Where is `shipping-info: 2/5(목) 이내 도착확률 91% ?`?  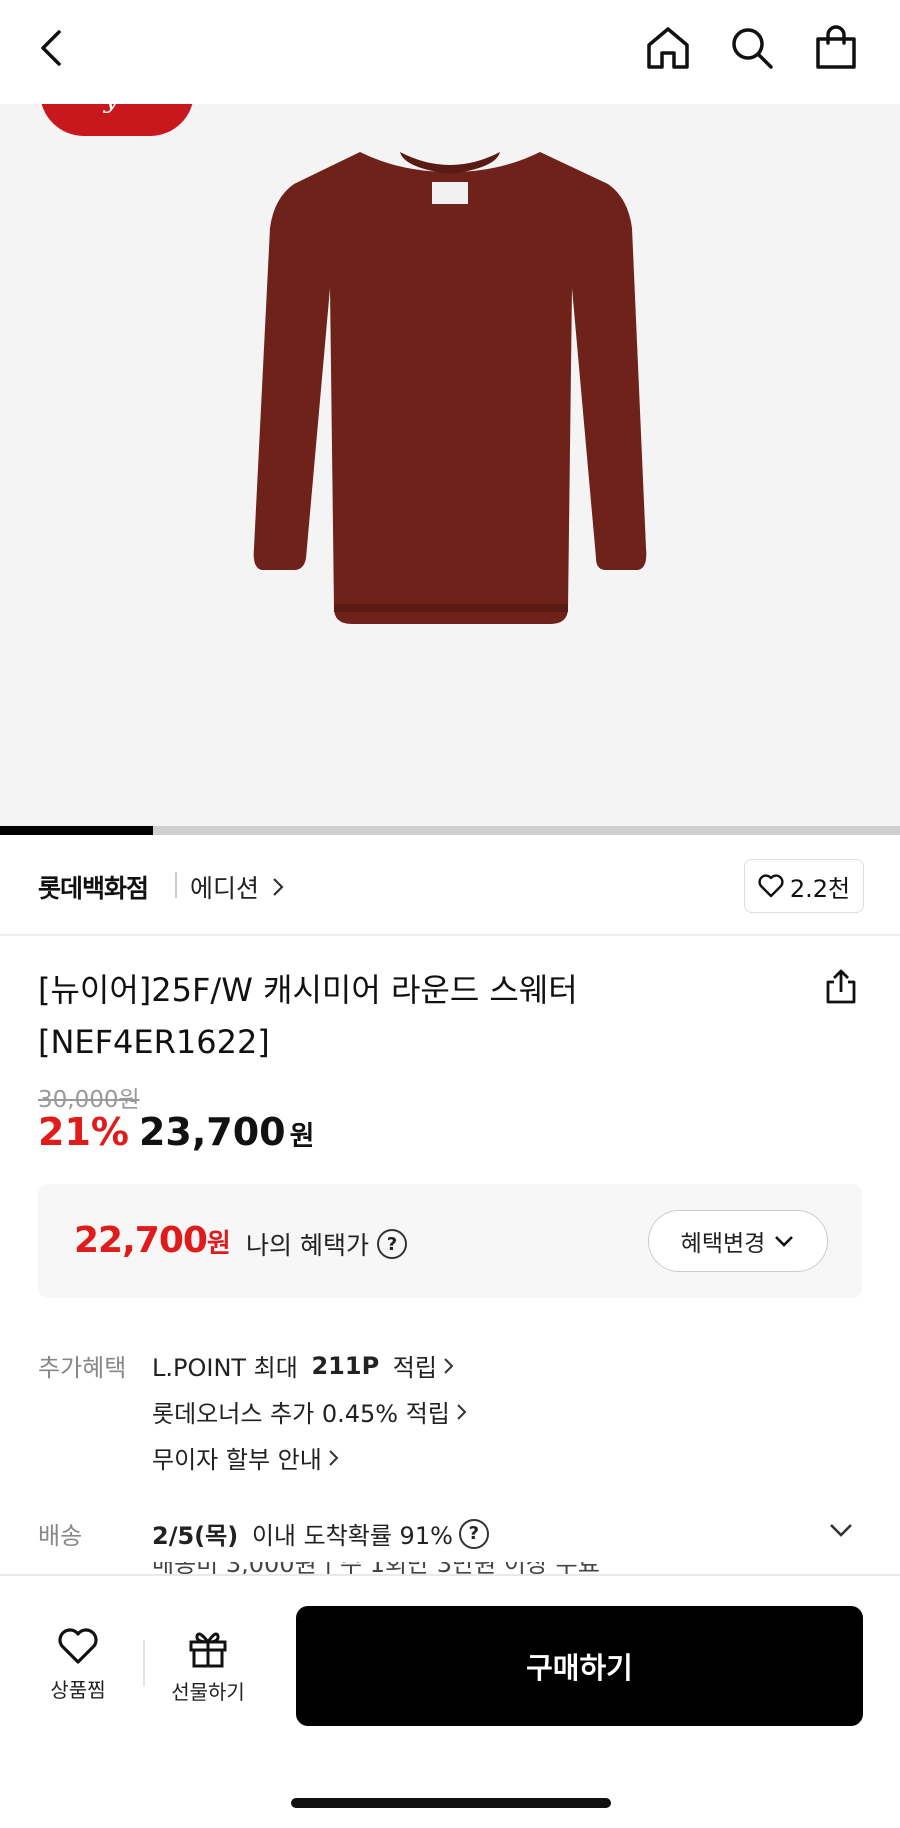 shipping-info: 2/5(목) 이내 도착확률 91% ? is located at coordinates (320, 1533).